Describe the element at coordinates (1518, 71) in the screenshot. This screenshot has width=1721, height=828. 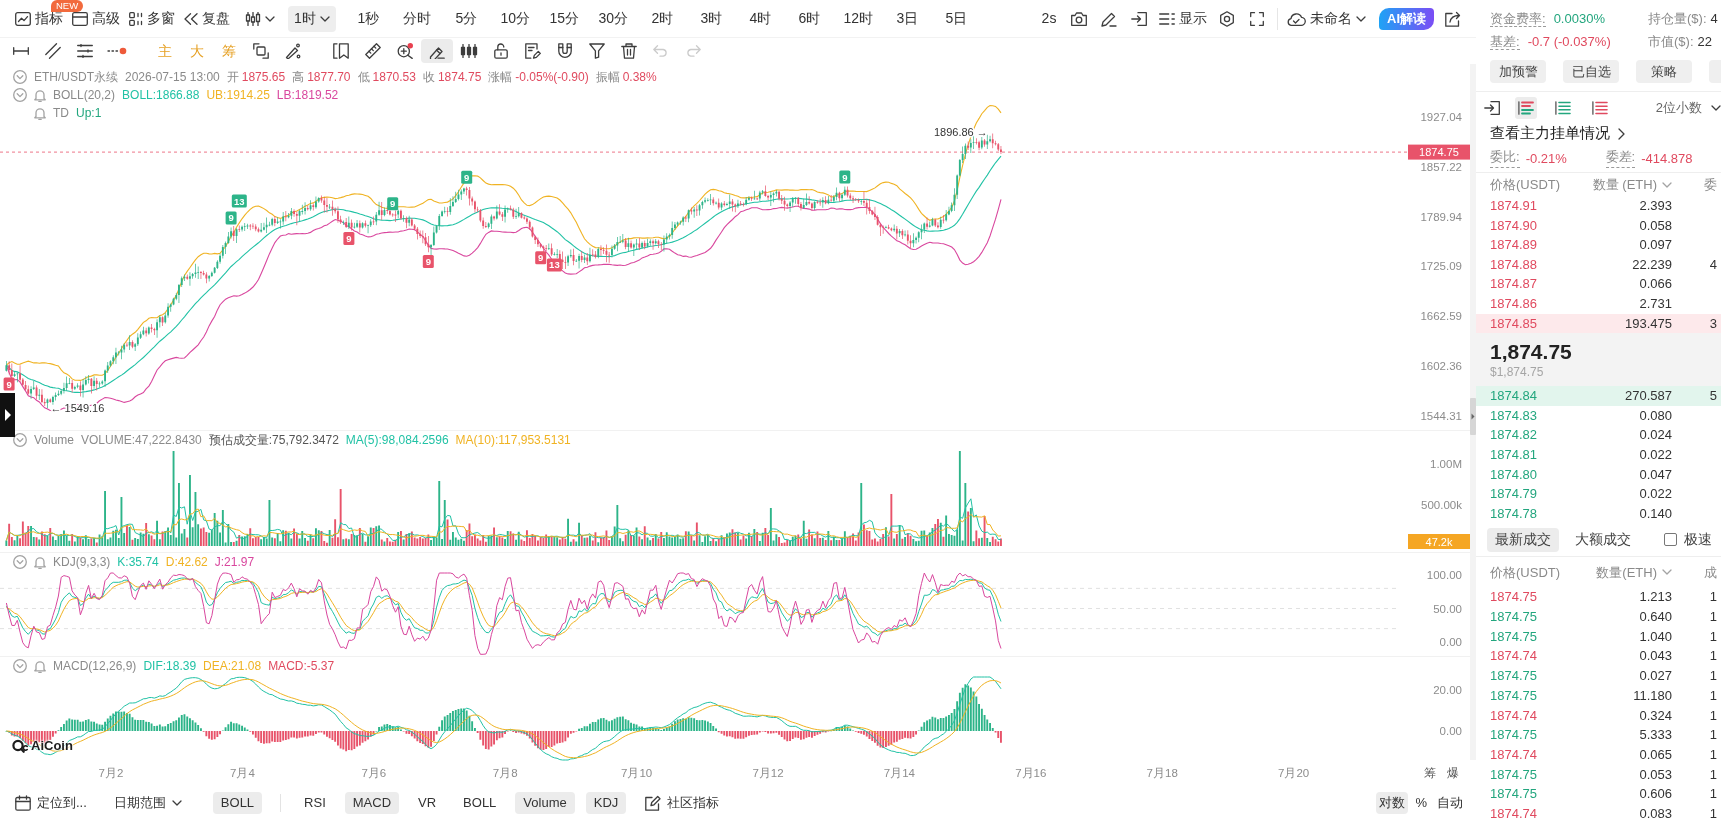
I see `action-button: 加预警` at that location.